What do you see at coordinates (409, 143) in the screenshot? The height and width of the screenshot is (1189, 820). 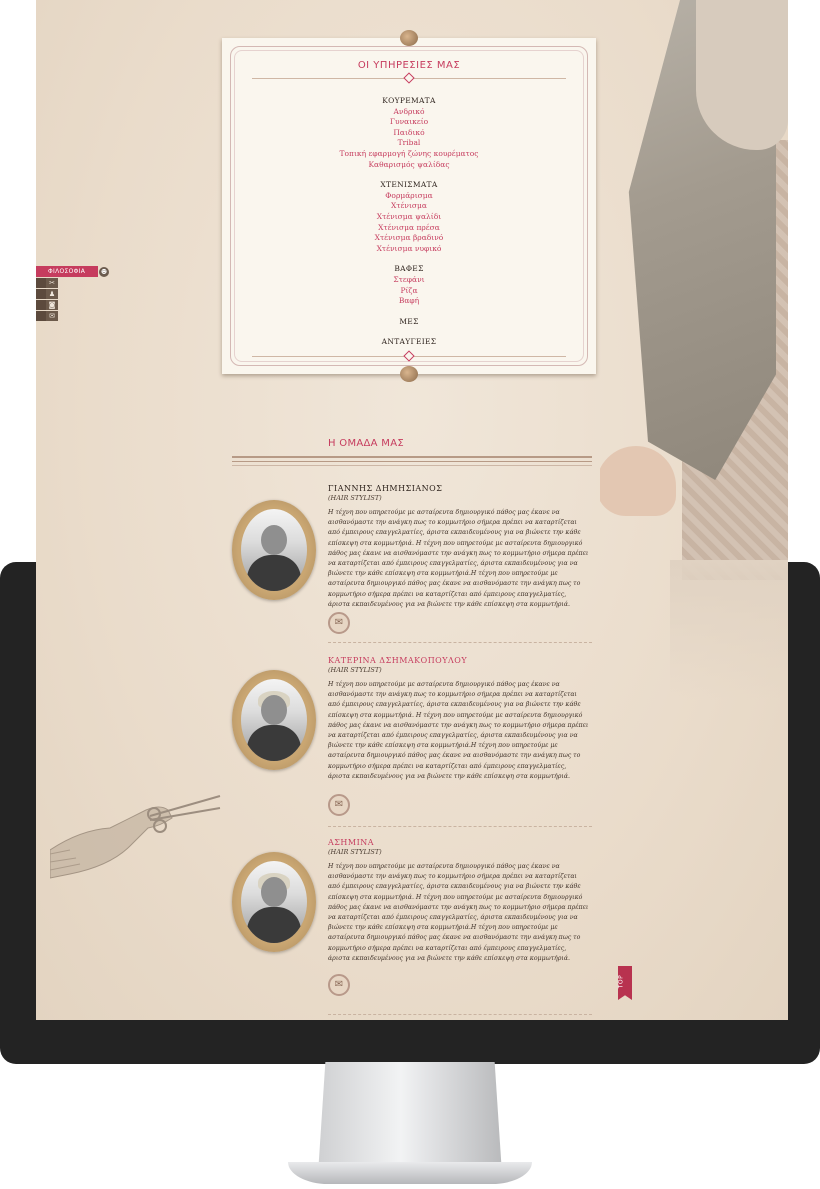 I see `service-item: Tribal` at bounding box center [409, 143].